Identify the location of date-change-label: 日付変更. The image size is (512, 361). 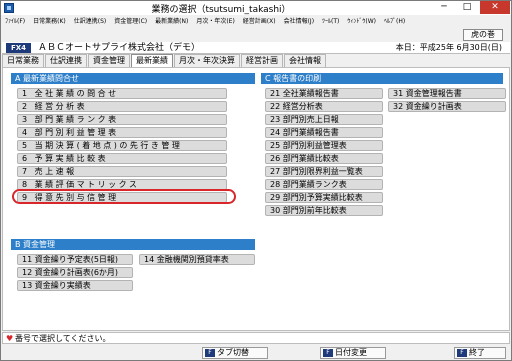
(351, 352).